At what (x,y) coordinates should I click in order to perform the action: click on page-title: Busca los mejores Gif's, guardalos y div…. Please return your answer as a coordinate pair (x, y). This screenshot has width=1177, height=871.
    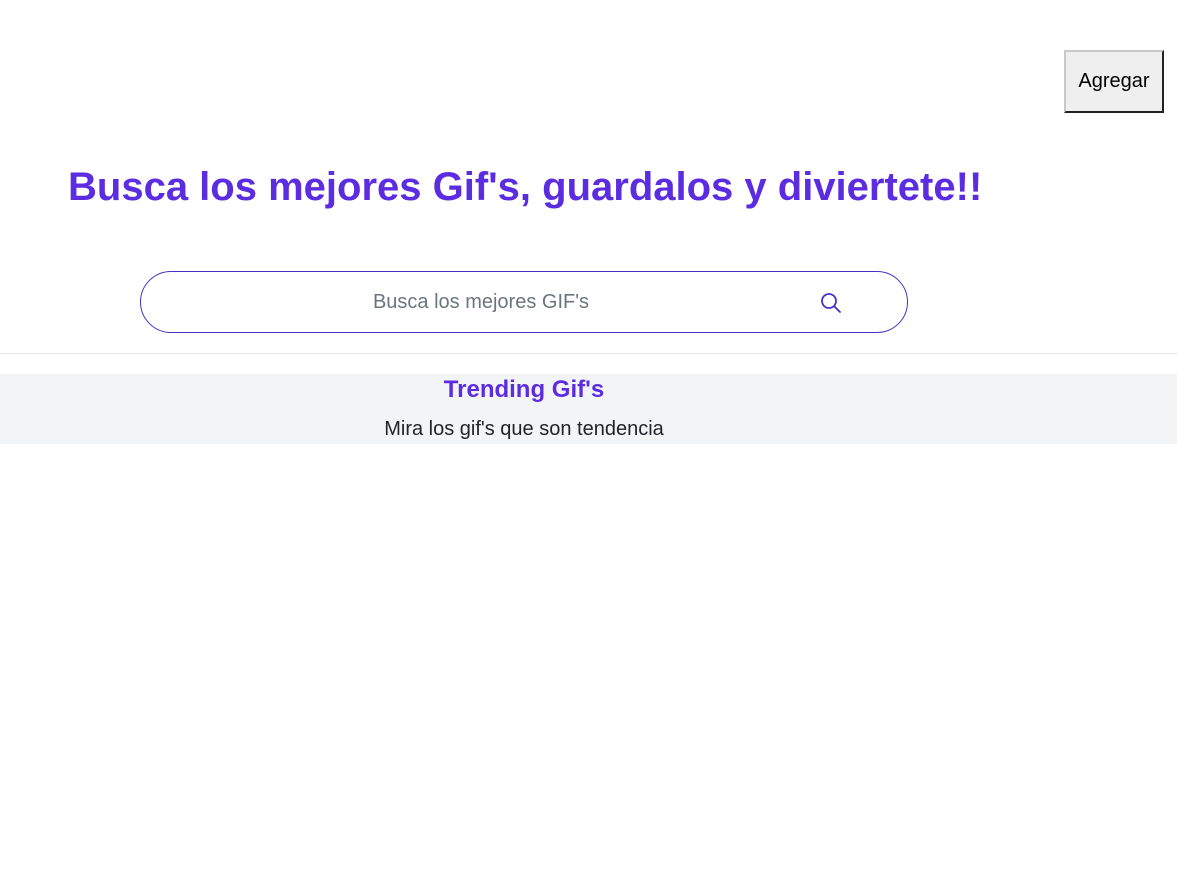
    Looking at the image, I should click on (525, 187).